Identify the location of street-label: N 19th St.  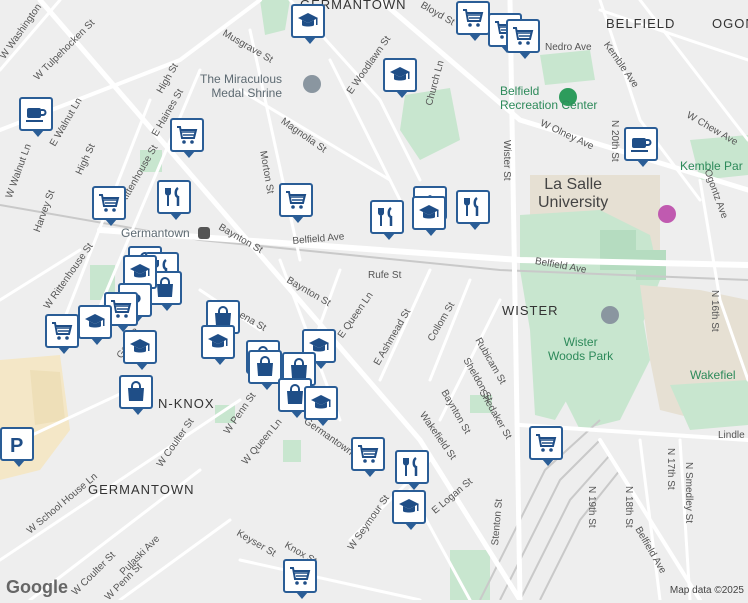
(591, 507).